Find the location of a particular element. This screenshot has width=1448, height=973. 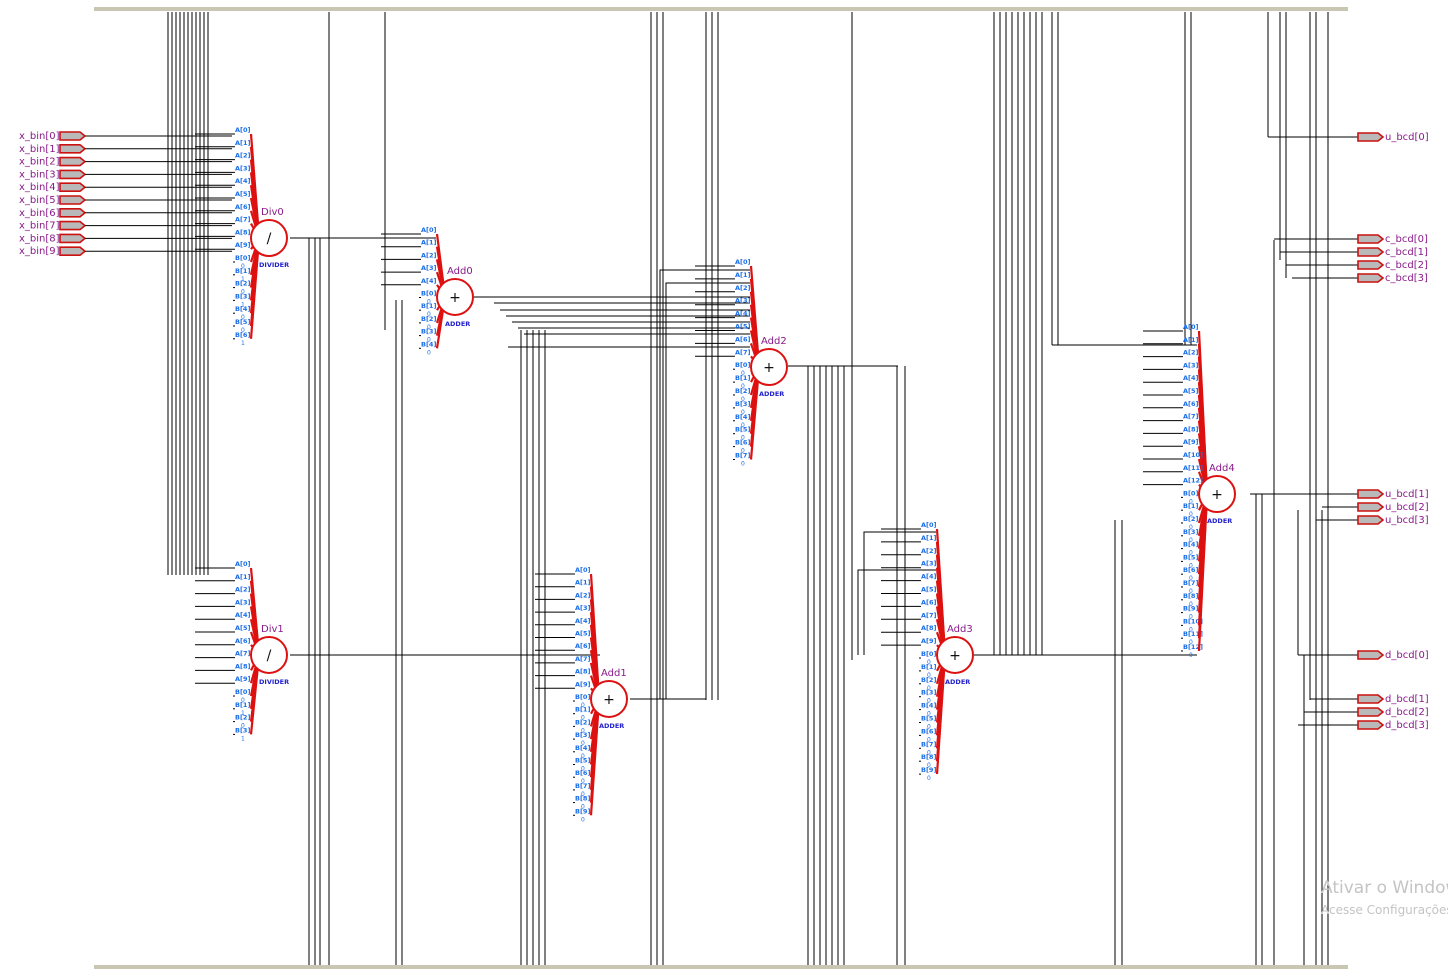

output-port-label: d_bcd[1] is located at coordinates (1407, 699).